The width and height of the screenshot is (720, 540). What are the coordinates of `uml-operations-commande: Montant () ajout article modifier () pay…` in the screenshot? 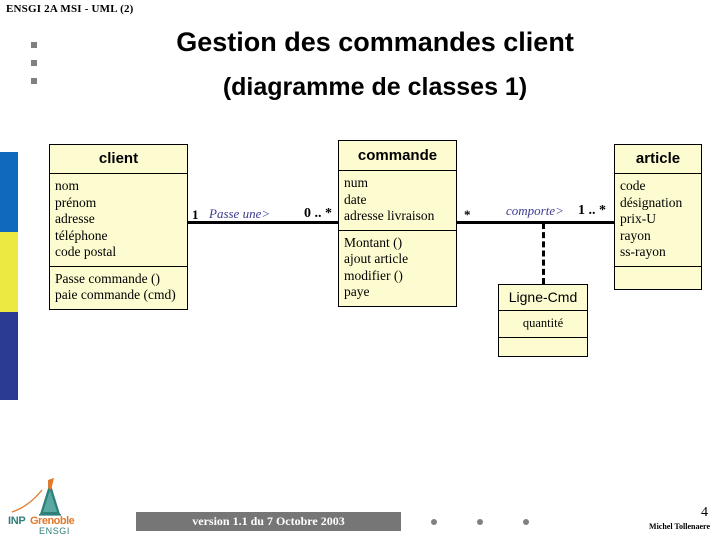 It's located at (397, 268).